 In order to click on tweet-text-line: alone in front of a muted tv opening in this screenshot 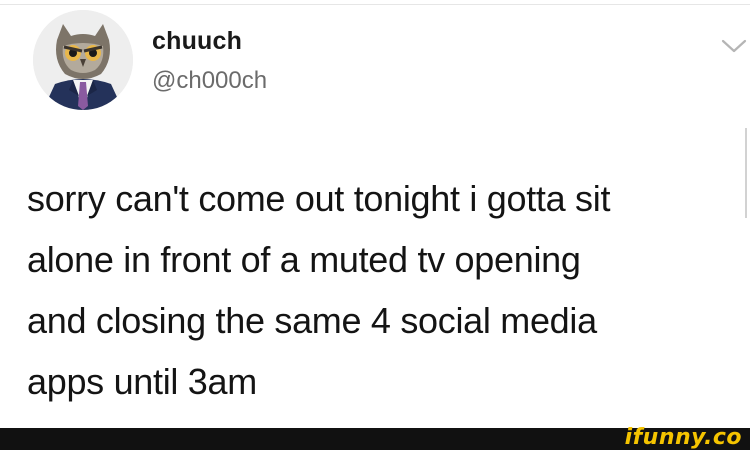, I will do `click(304, 259)`.